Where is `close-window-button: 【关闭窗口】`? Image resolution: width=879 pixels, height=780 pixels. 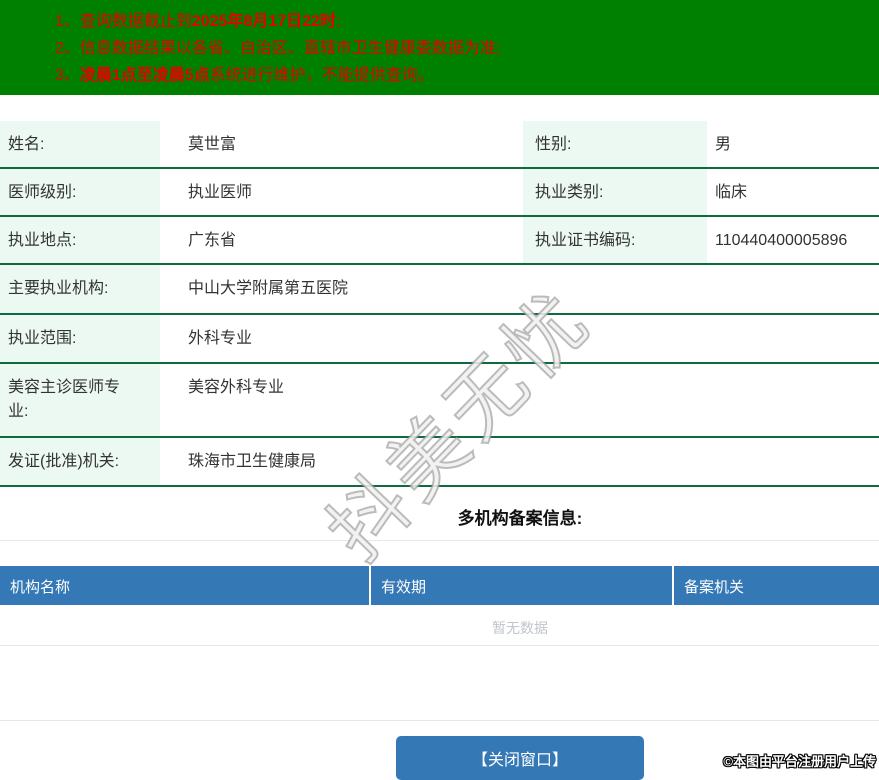 close-window-button: 【关闭窗口】 is located at coordinates (520, 758).